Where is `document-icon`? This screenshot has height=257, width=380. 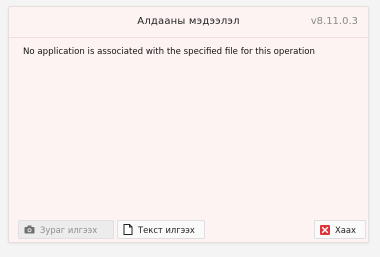 document-icon is located at coordinates (128, 229).